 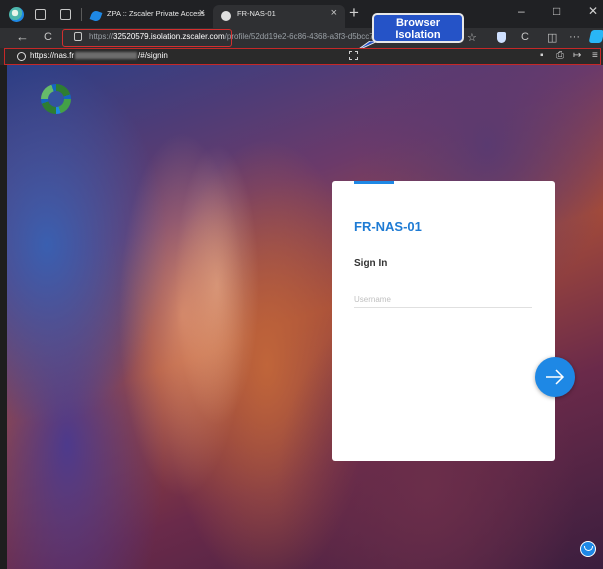 What do you see at coordinates (552, 37) in the screenshot?
I see `split-screen-icon: ◫` at bounding box center [552, 37].